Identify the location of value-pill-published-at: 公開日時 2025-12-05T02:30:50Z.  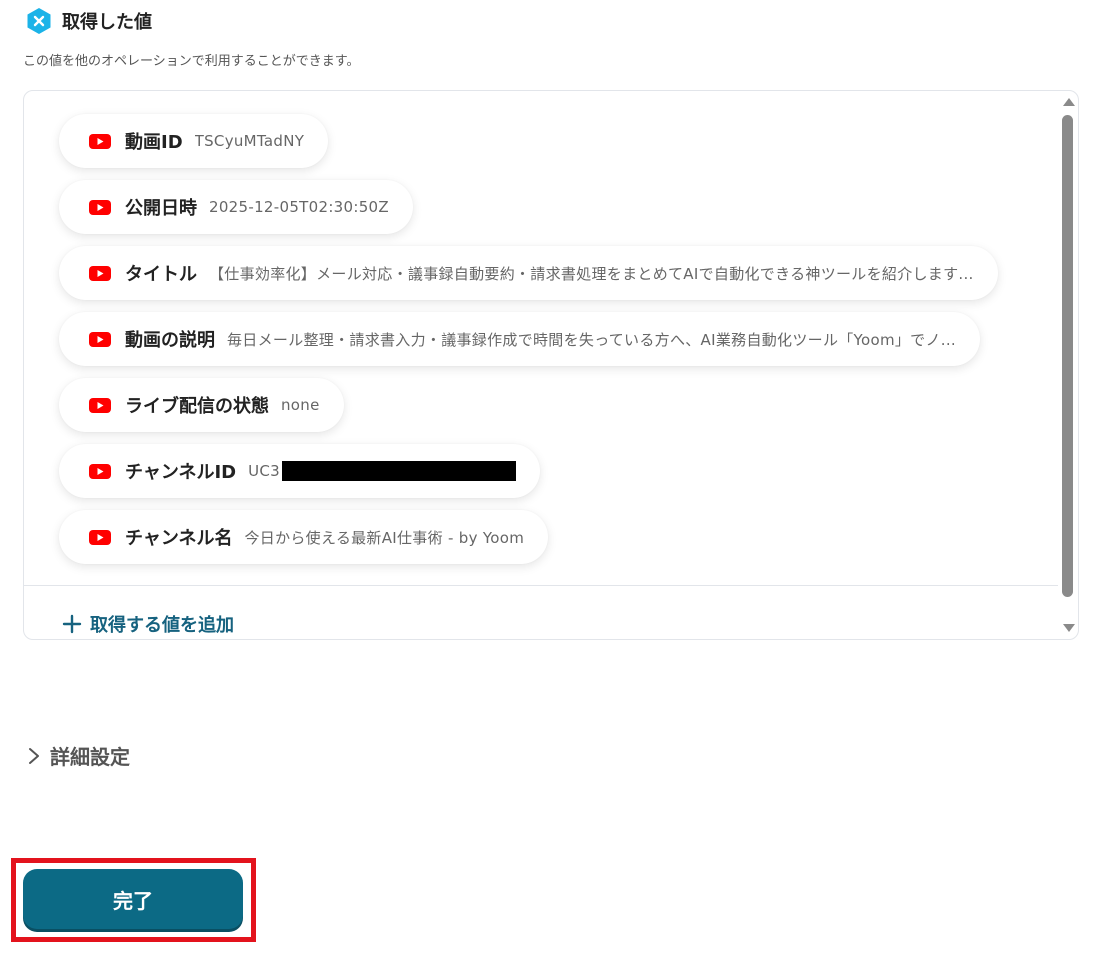
(236, 207).